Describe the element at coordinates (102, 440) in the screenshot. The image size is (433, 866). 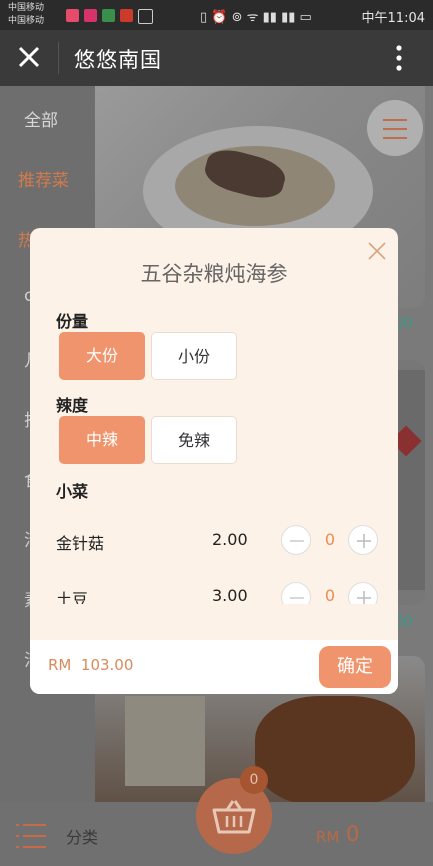
I see `spice-option-medium: 中辣` at that location.